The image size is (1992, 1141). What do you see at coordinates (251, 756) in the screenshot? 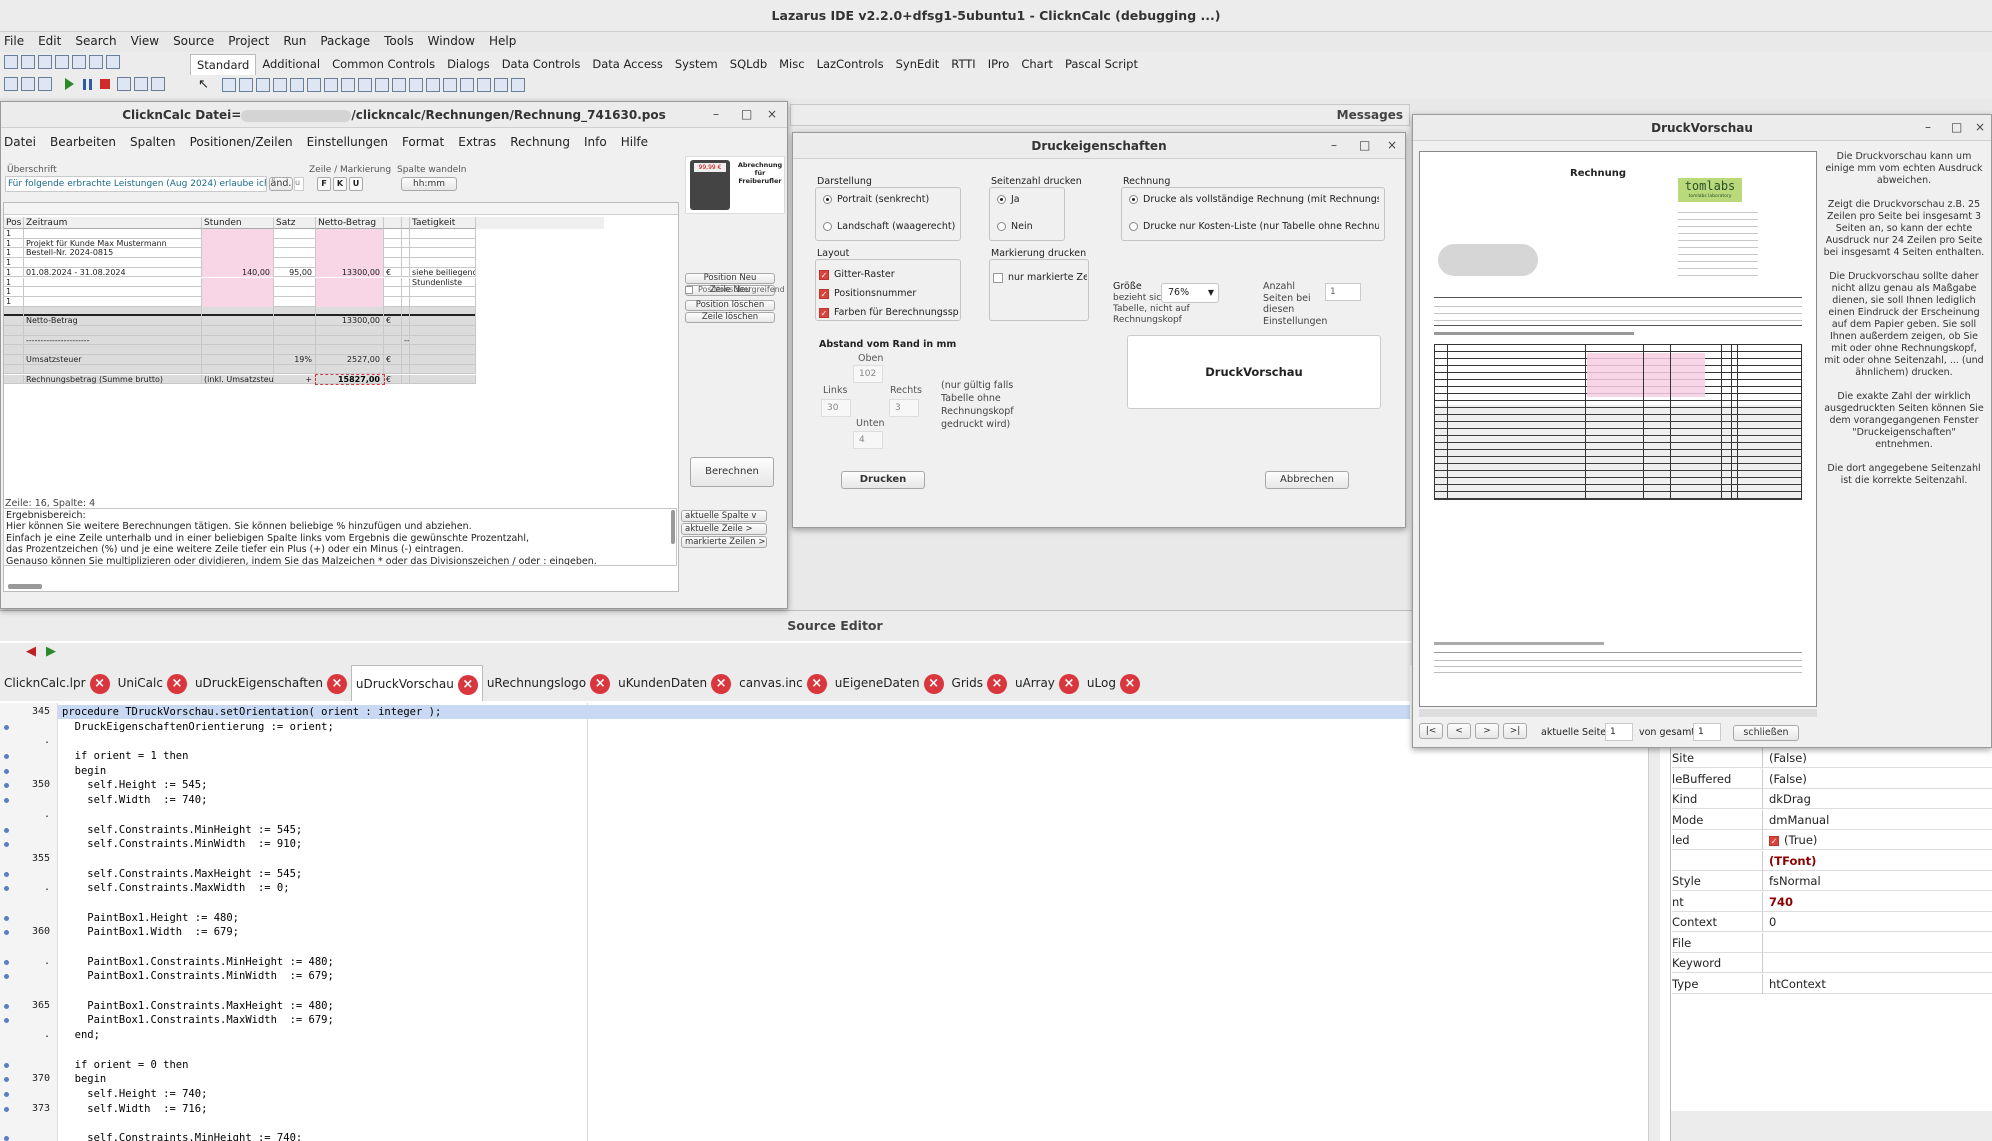
I see `code-line: if orient = 1 then` at bounding box center [251, 756].